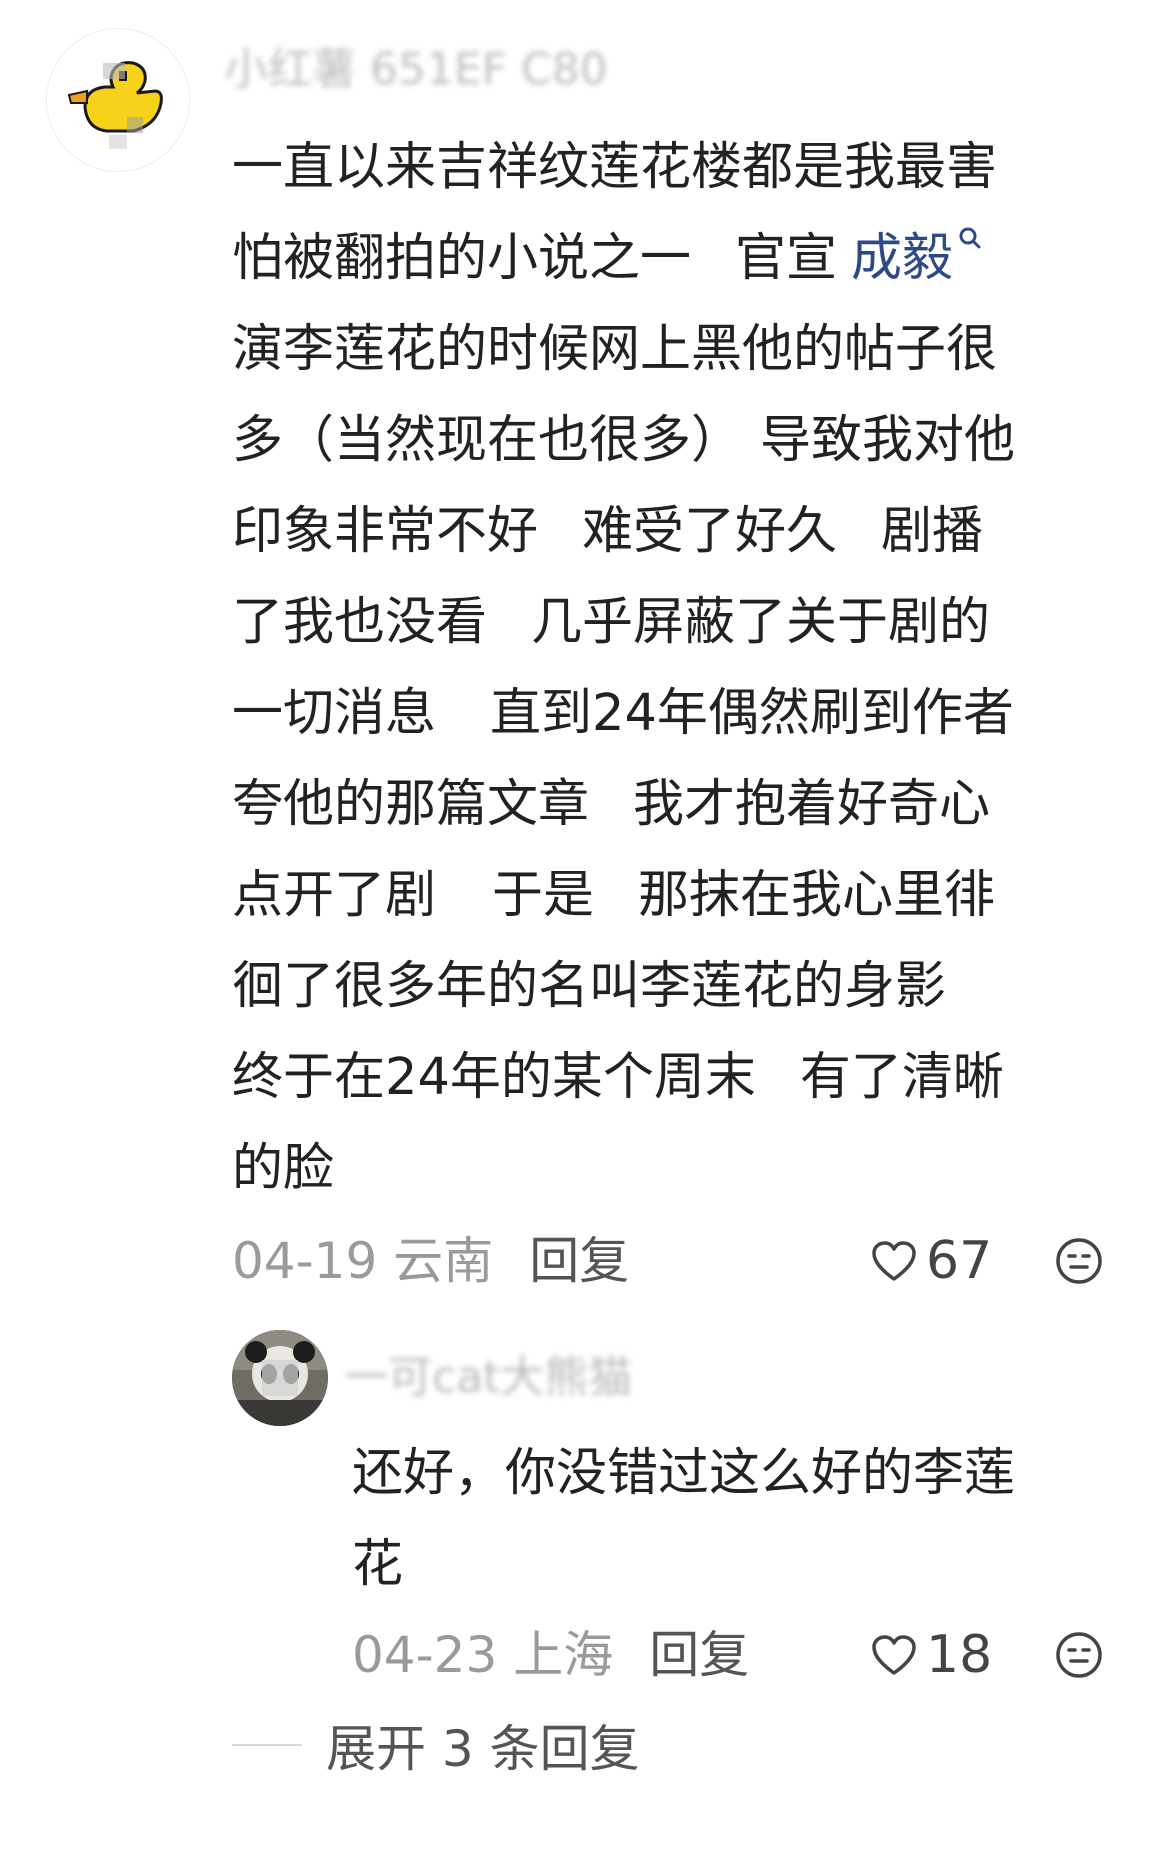 Image resolution: width=1160 pixels, height=1851 pixels. What do you see at coordinates (615, 349) in the screenshot?
I see `comment-line: 演李莲花的时候网上黑他的帖子很` at bounding box center [615, 349].